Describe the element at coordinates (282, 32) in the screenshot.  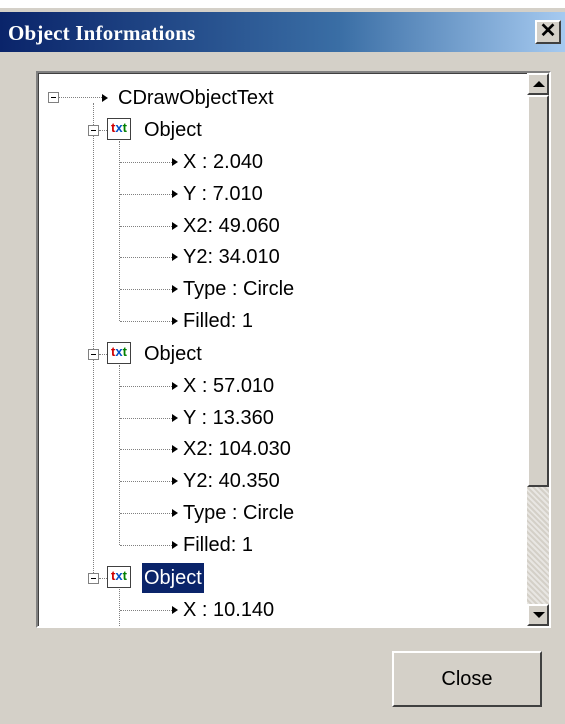
I see `title-bar: Object Informations ✕` at that location.